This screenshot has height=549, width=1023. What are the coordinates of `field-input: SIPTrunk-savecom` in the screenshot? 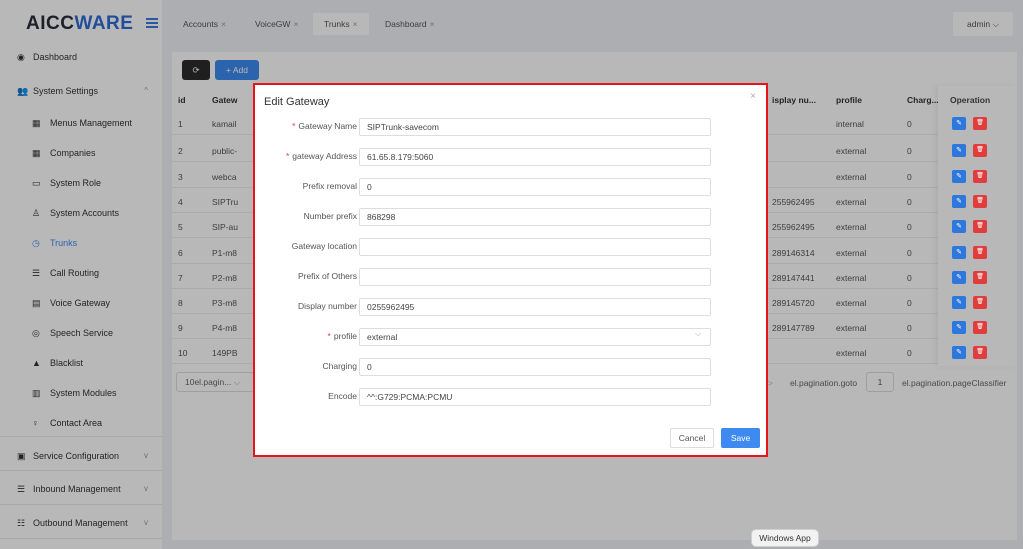 It's located at (535, 127).